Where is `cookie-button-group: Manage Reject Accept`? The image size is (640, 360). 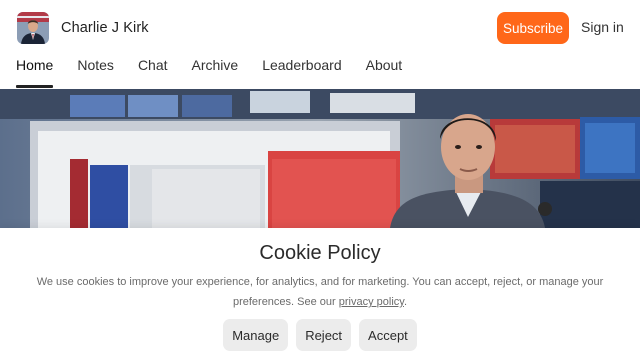 cookie-button-group: Manage Reject Accept is located at coordinates (320, 335).